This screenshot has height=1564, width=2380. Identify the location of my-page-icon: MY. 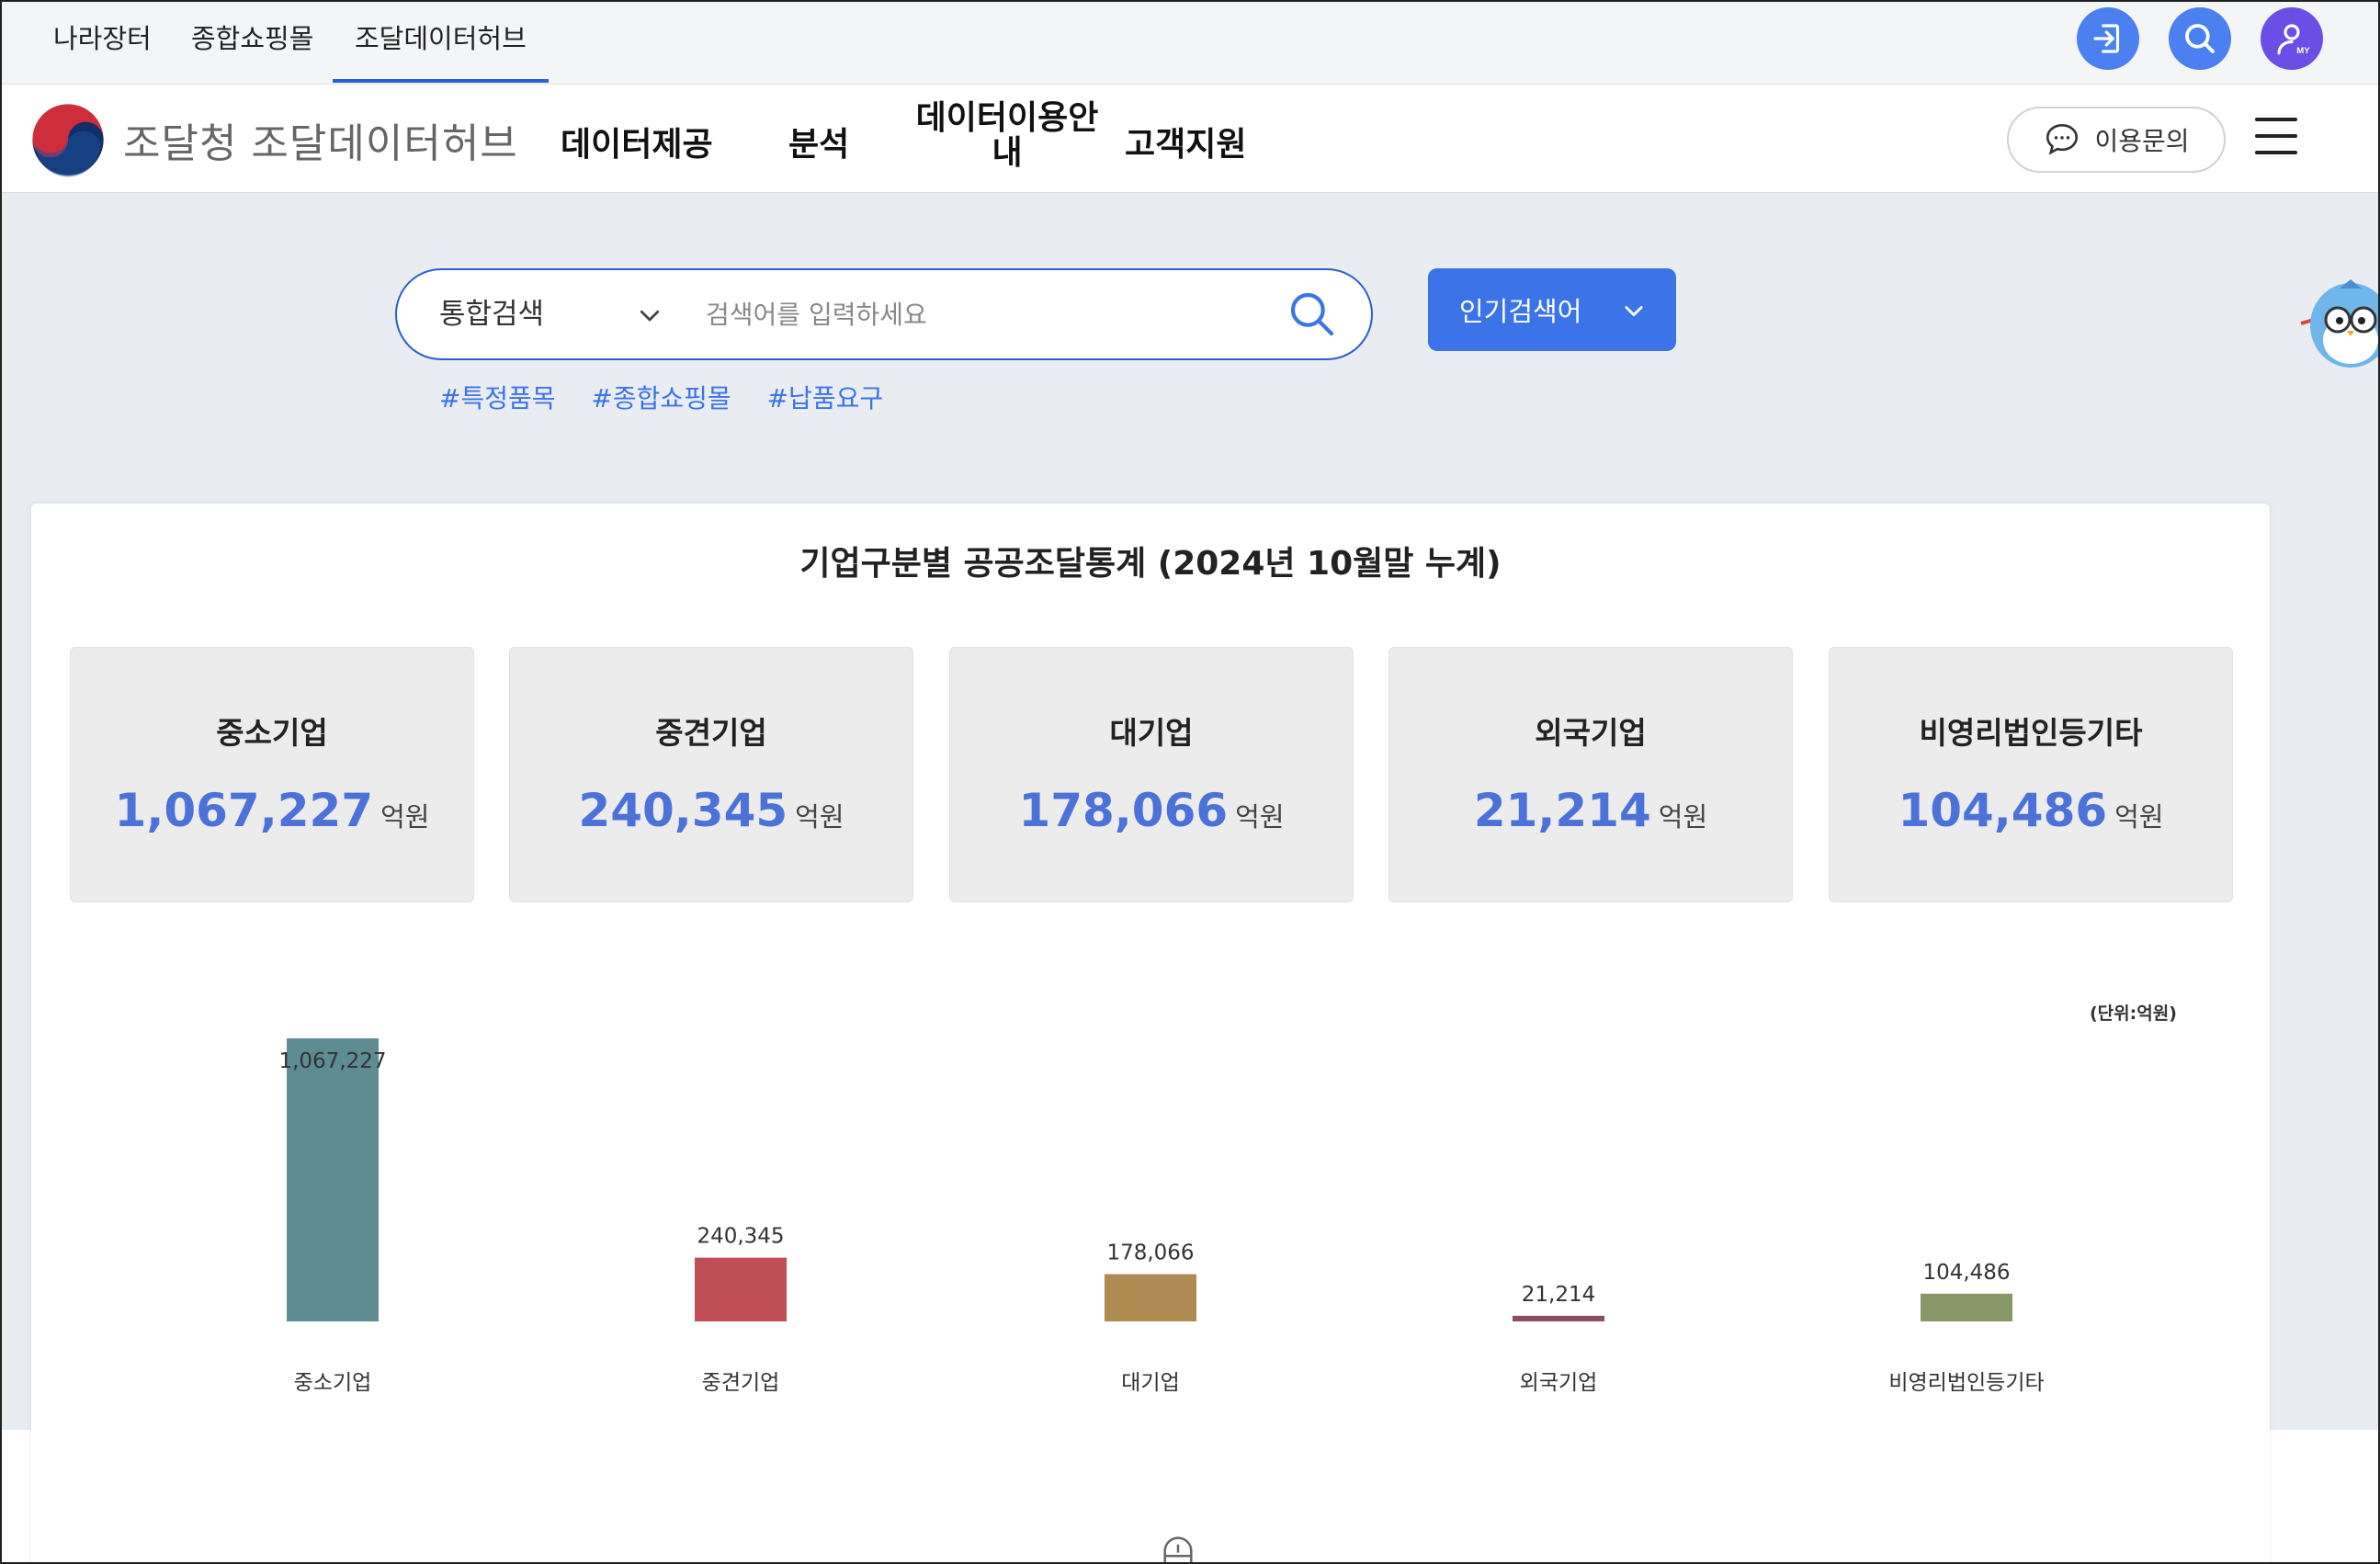
(2293, 40).